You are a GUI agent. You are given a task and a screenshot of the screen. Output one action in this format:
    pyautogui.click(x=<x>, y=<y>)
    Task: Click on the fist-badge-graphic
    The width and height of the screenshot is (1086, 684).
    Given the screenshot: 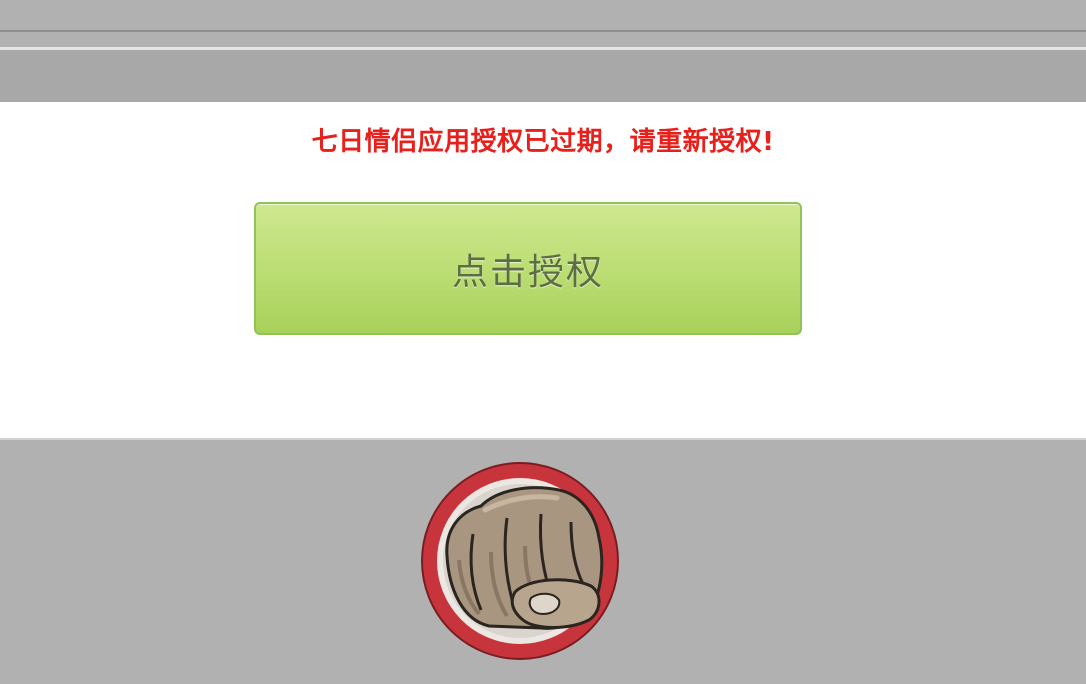 What is the action you would take?
    pyautogui.click(x=520, y=561)
    